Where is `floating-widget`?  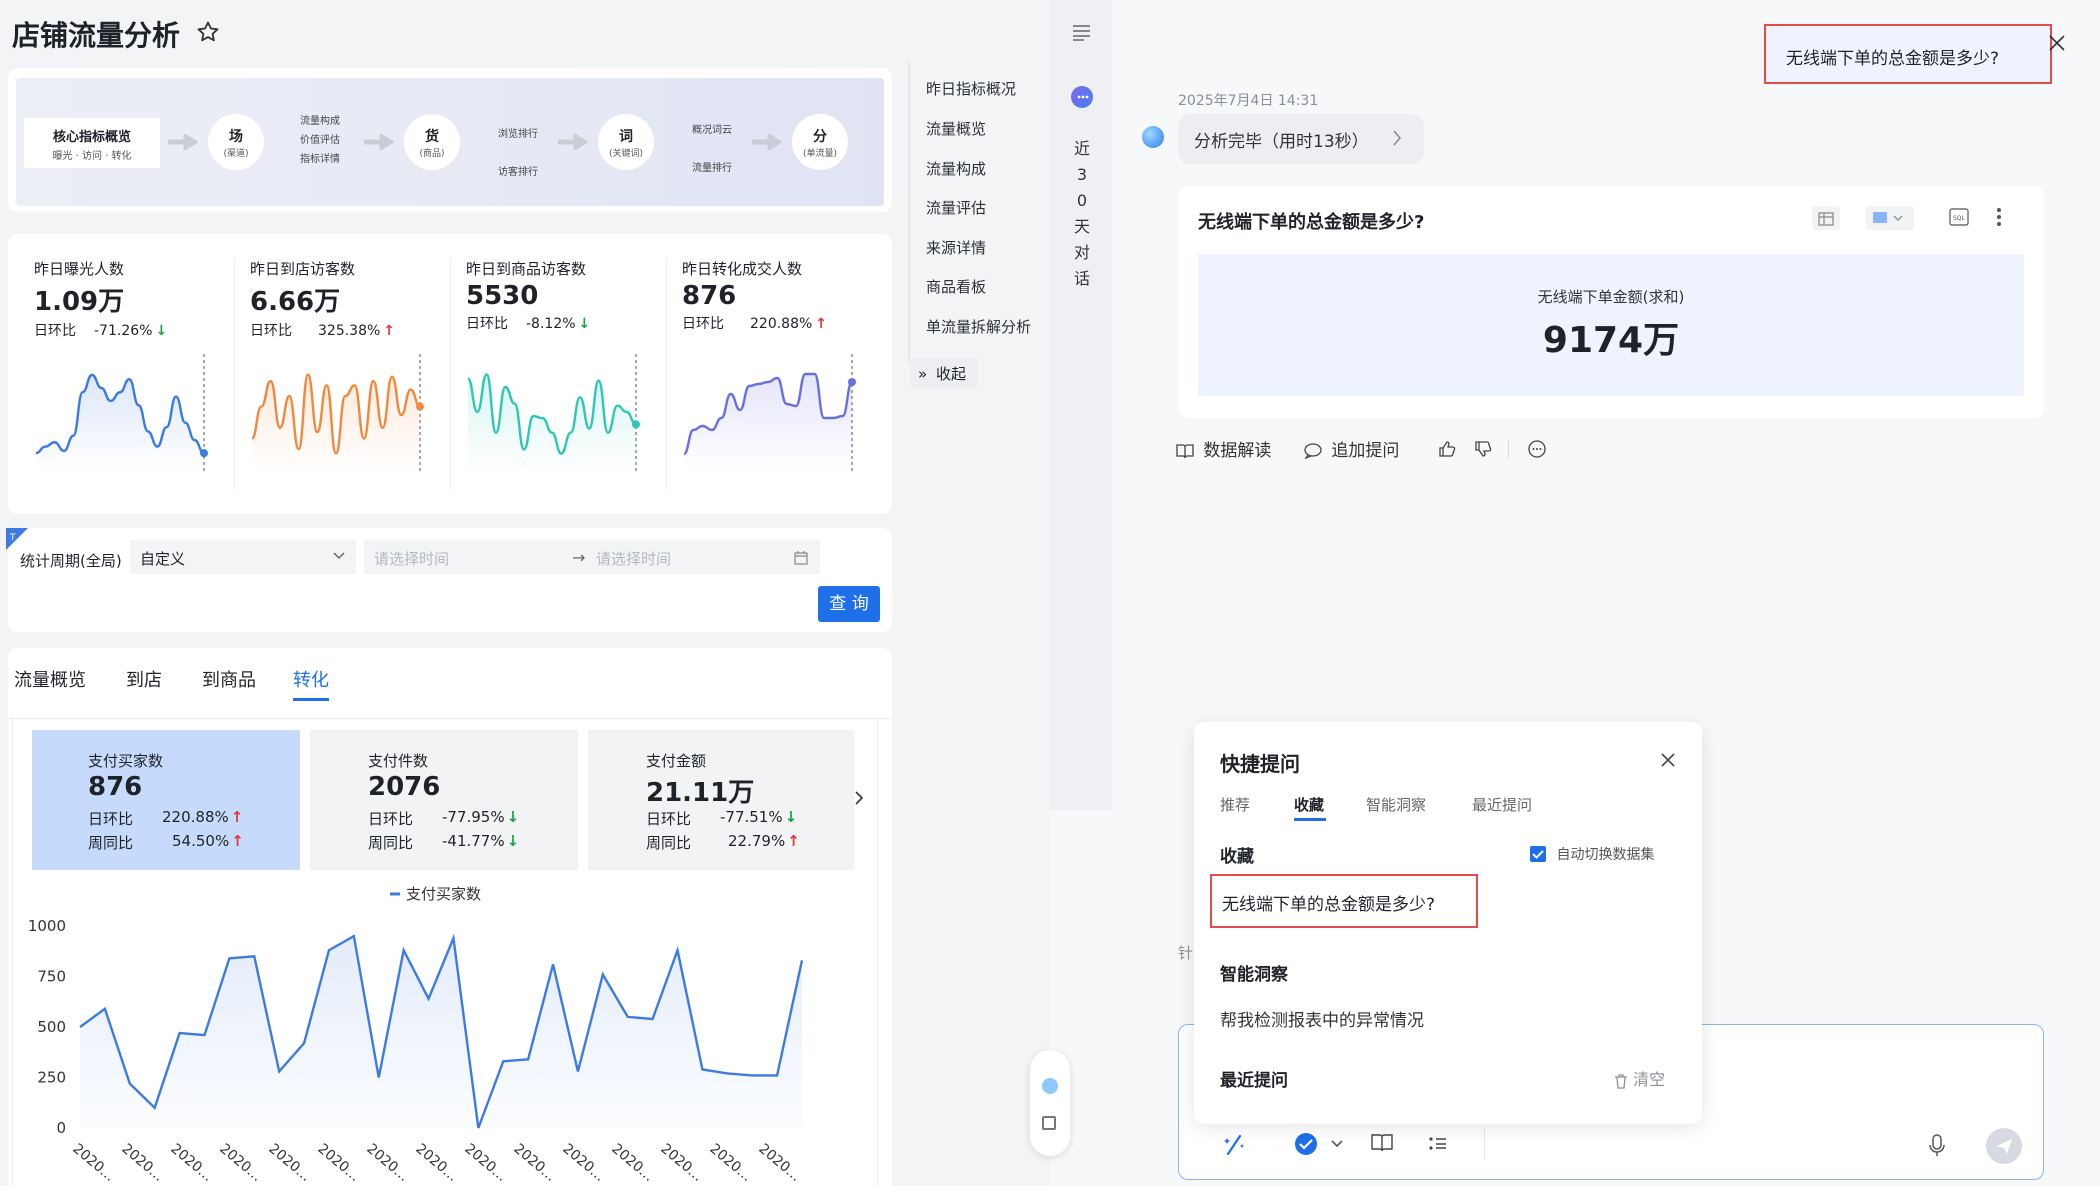 floating-widget is located at coordinates (1050, 1103).